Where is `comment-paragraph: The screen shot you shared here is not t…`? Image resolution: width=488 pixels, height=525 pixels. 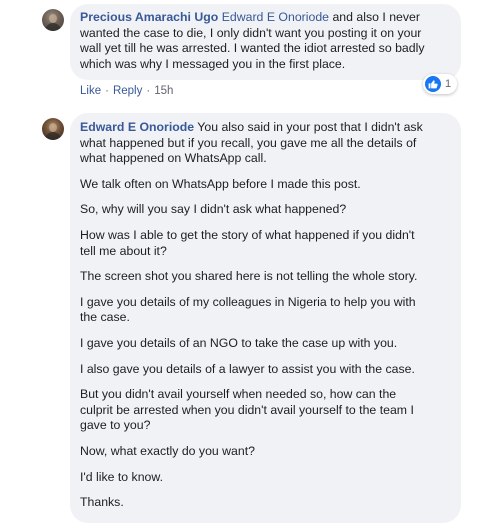
comment-paragraph: The screen shot you shared here is not t… is located at coordinates (264, 277).